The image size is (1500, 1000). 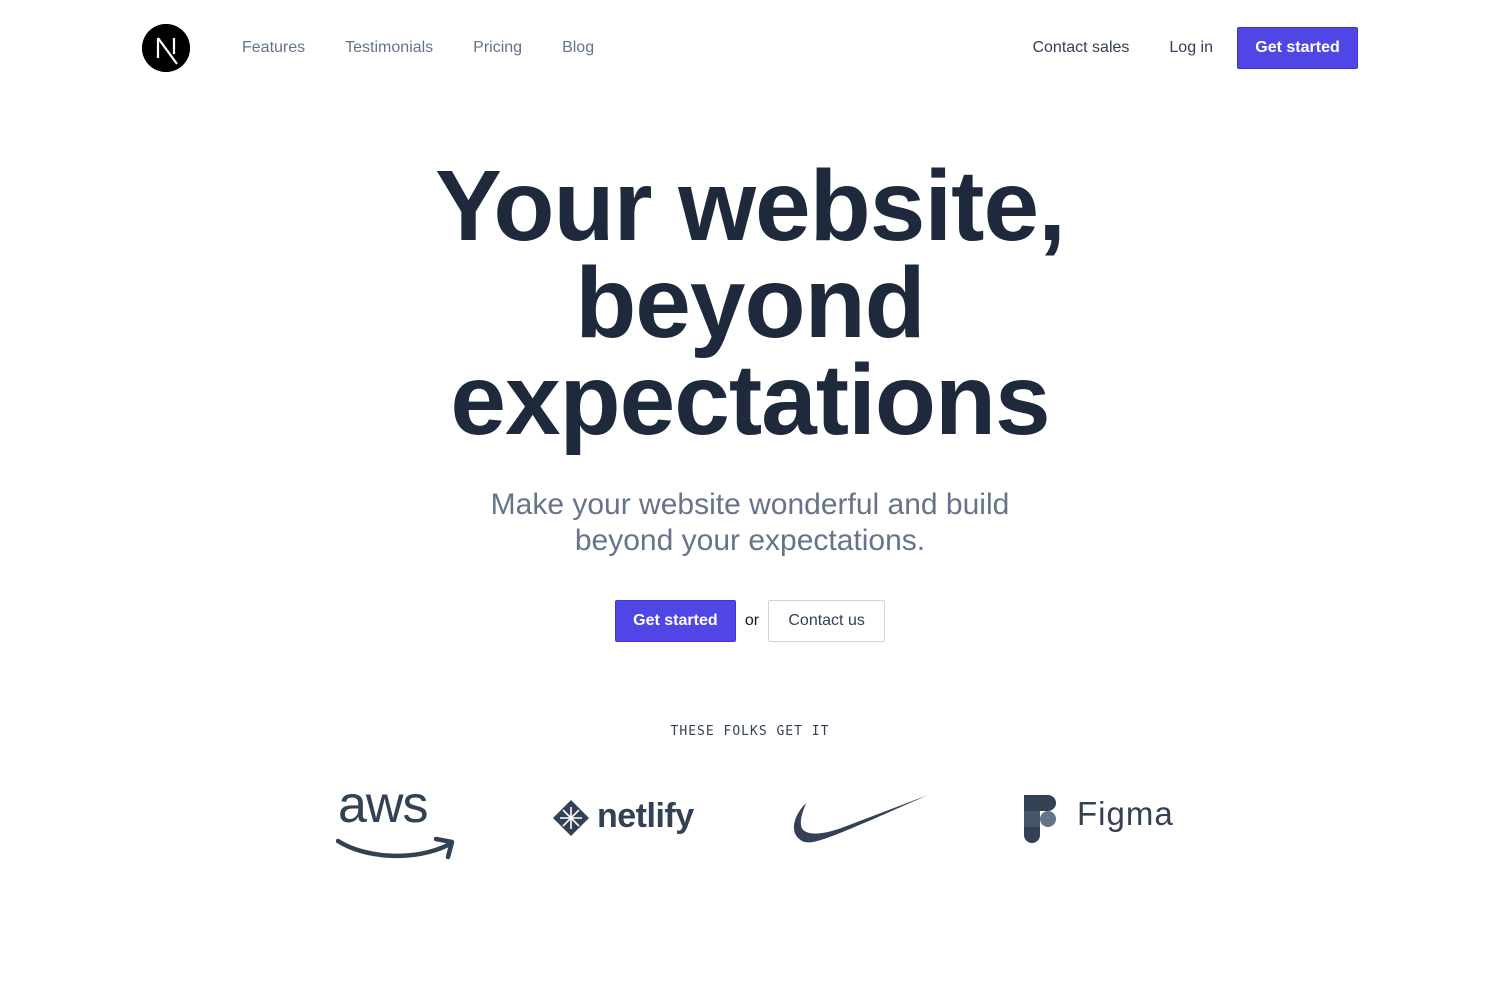 I want to click on hero-title-line-2: beyond, so click(x=750, y=303).